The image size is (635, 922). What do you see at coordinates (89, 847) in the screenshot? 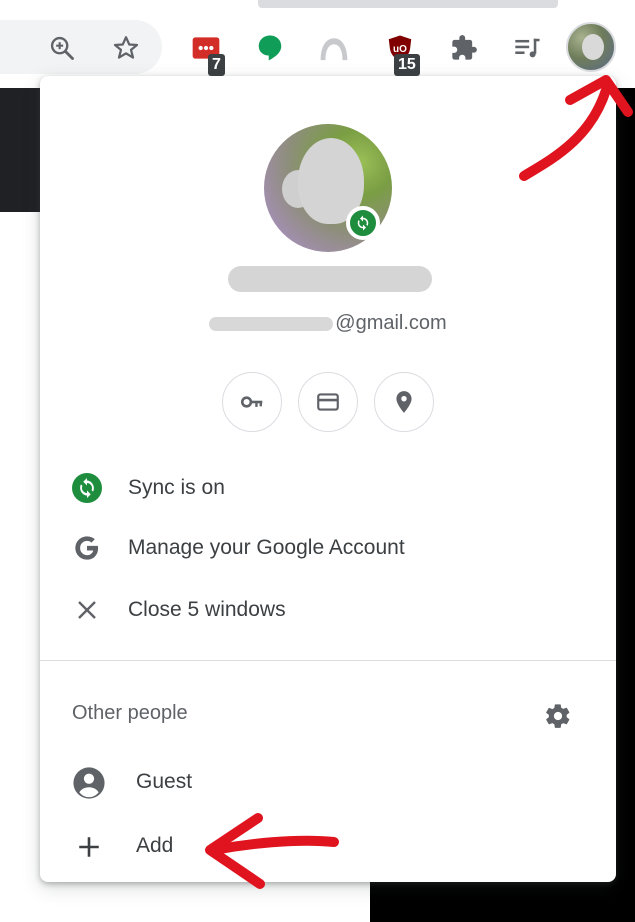
I see `plus-icon` at bounding box center [89, 847].